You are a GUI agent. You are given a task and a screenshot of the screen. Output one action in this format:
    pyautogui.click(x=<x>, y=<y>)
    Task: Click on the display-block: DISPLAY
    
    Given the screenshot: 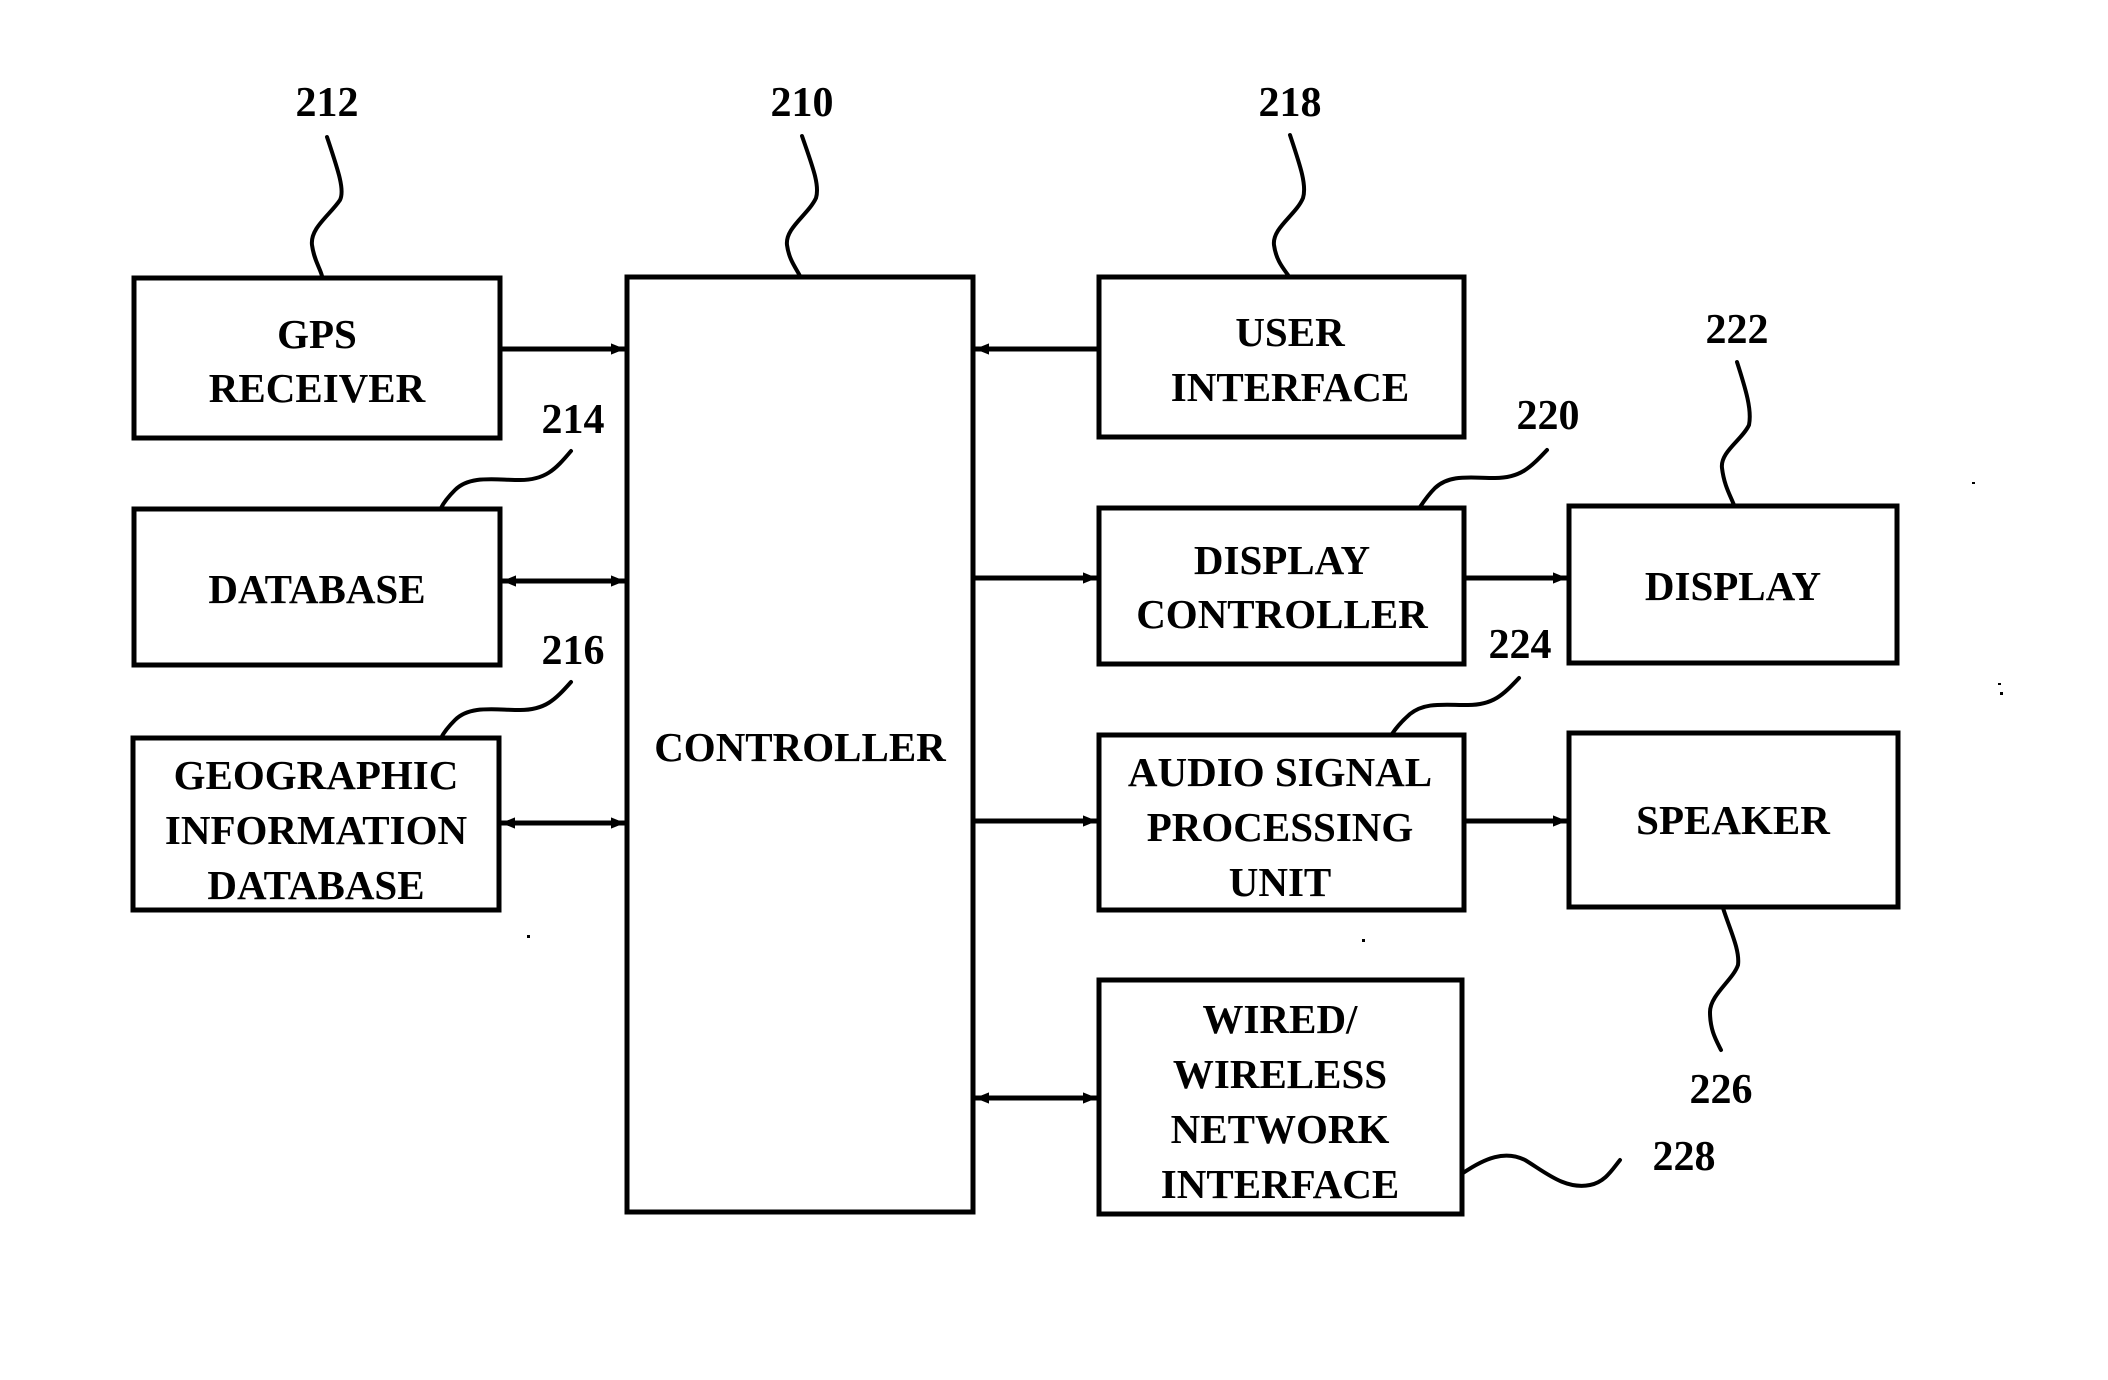 What is the action you would take?
    pyautogui.click(x=1733, y=584)
    